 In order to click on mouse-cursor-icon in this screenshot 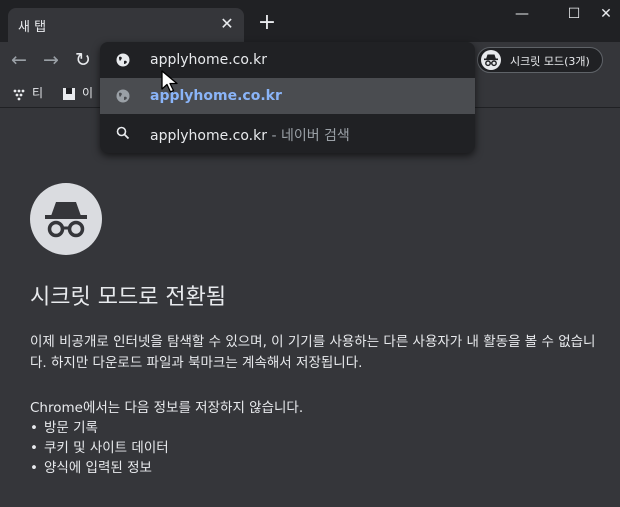, I will do `click(171, 83)`.